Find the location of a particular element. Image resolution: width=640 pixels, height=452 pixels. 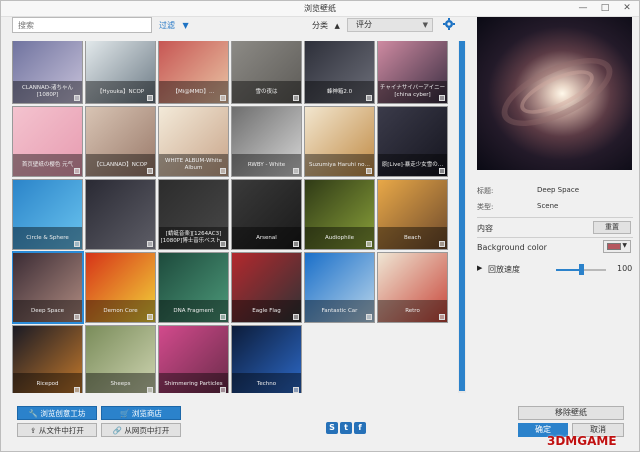

wallpaper-tile: 【Hyouka】NCOP is located at coordinates (120, 72).